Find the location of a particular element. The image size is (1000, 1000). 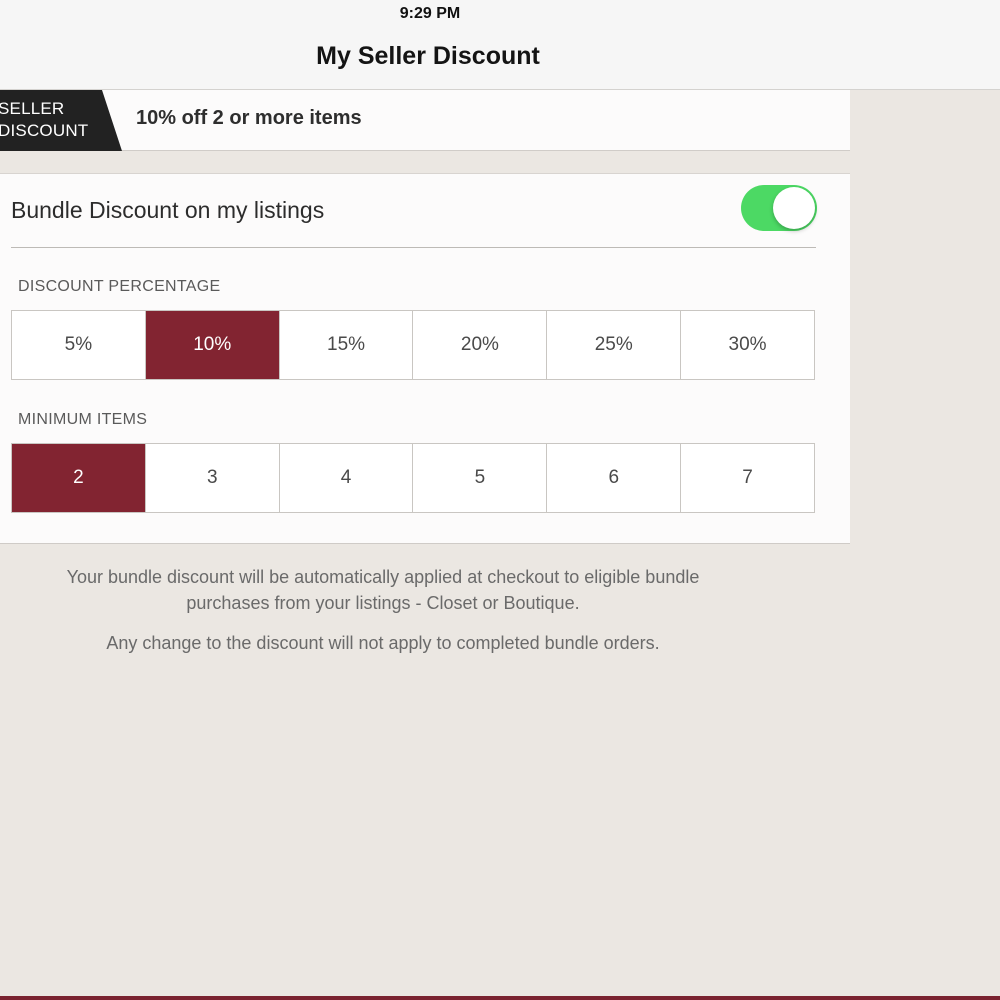

seller-tag-line2: DISCOUNT is located at coordinates (44, 130).